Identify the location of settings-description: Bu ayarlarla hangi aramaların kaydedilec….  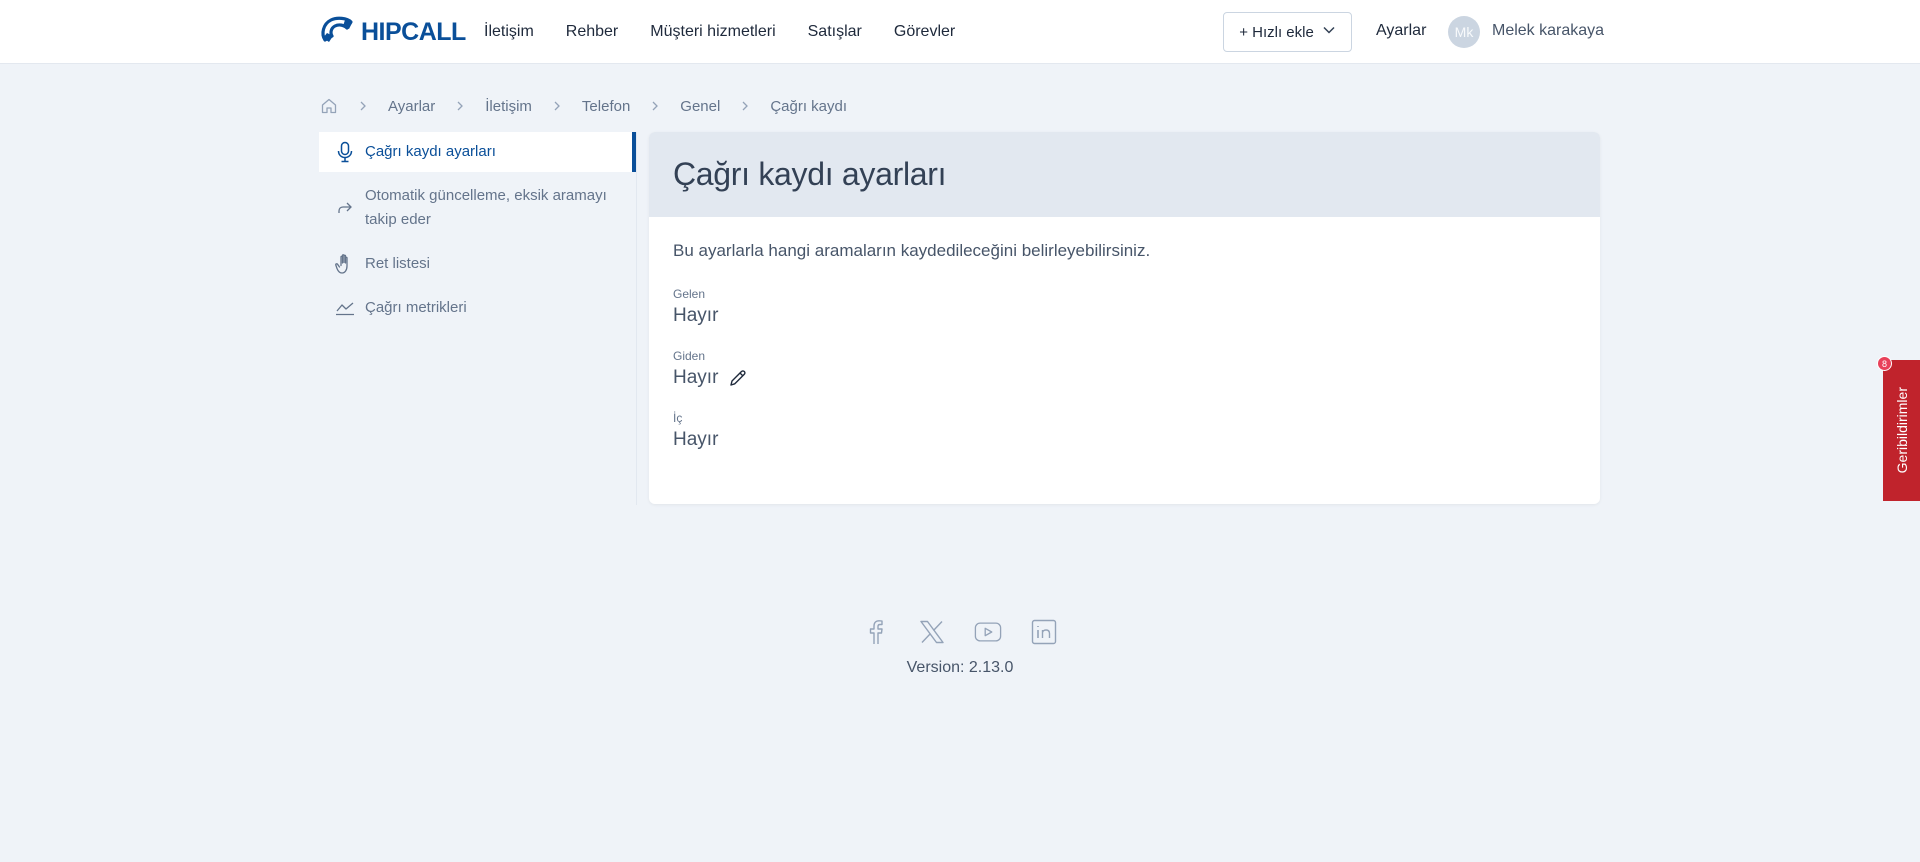
(912, 250).